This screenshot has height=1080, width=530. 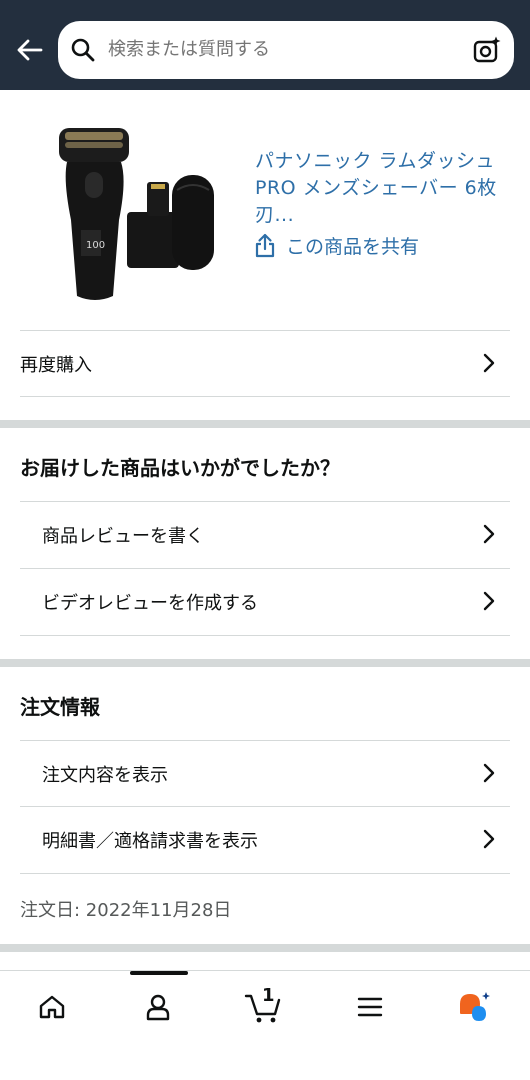 I want to click on view-order-details-row: 注文内容を表示, so click(x=265, y=773).